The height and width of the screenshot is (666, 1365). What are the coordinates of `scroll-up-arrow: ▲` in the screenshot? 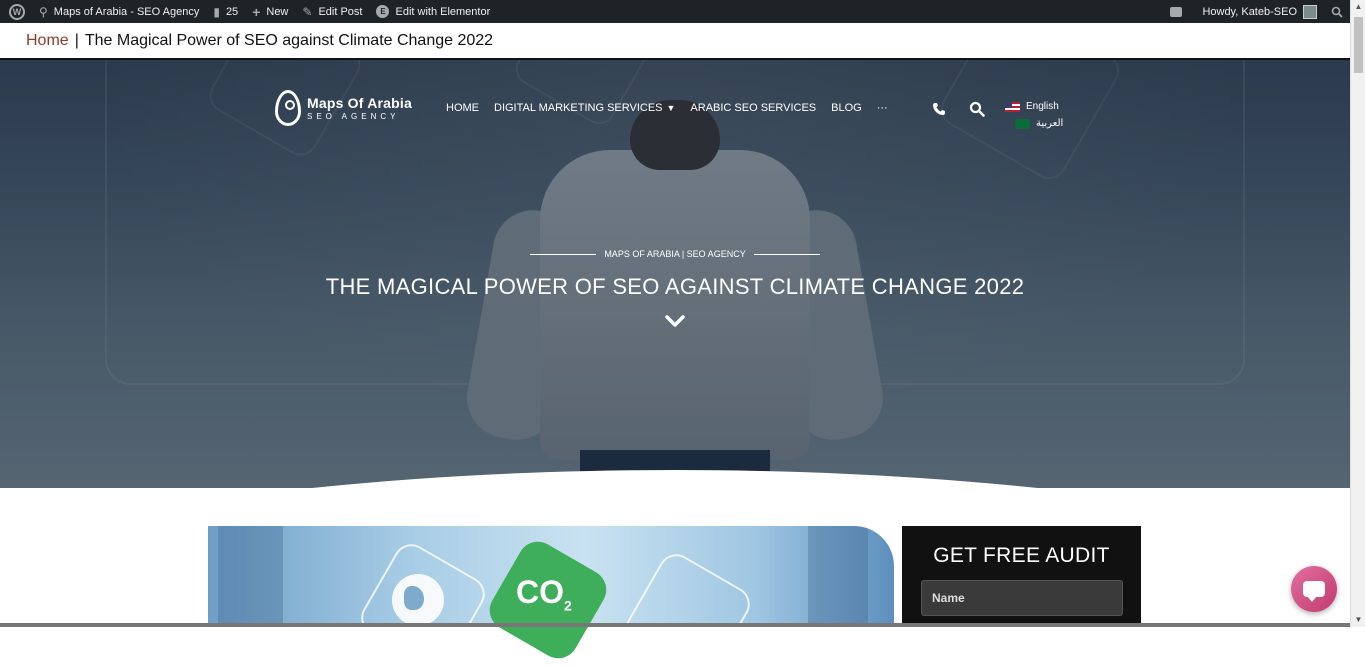 It's located at (1358, 7).